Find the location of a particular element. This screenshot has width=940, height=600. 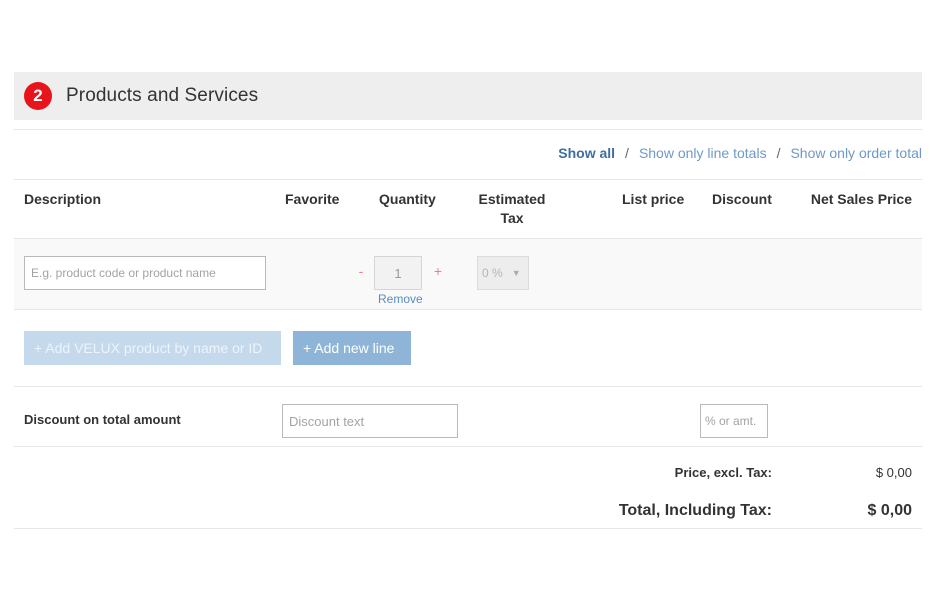

show-all-link: Show all is located at coordinates (586, 153).